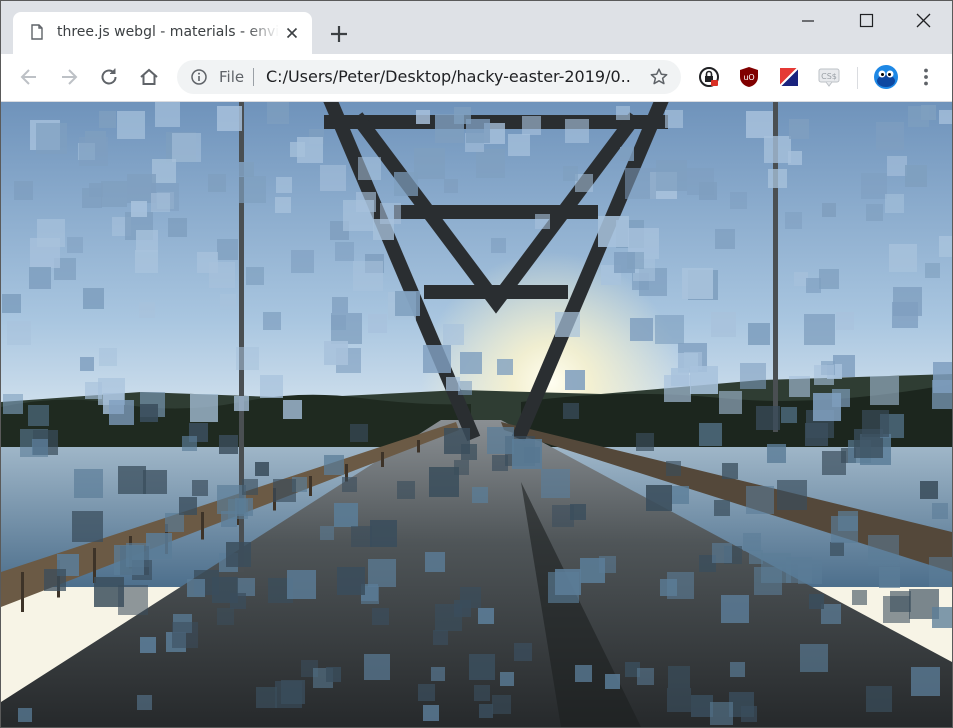  What do you see at coordinates (292, 33) in the screenshot?
I see `close-icon` at bounding box center [292, 33].